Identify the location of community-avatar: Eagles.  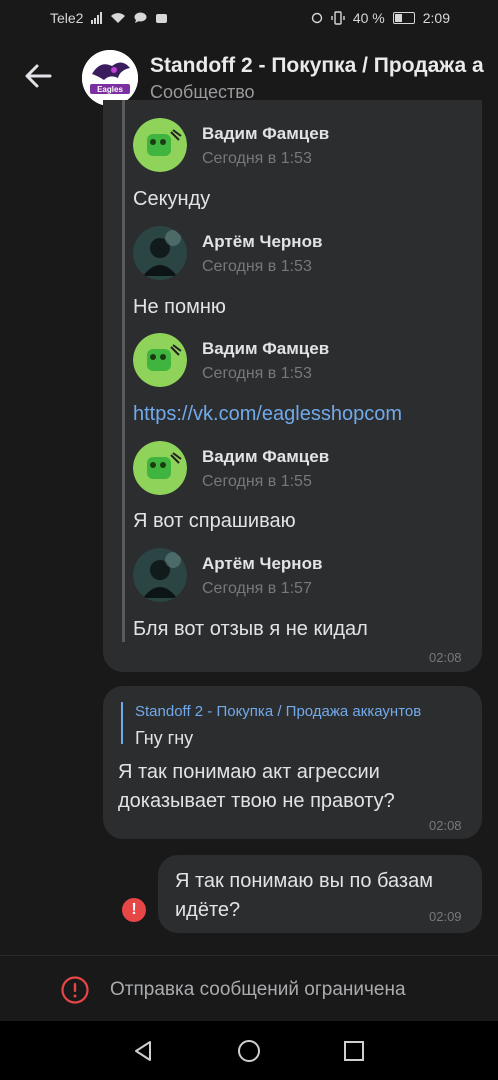
(110, 78).